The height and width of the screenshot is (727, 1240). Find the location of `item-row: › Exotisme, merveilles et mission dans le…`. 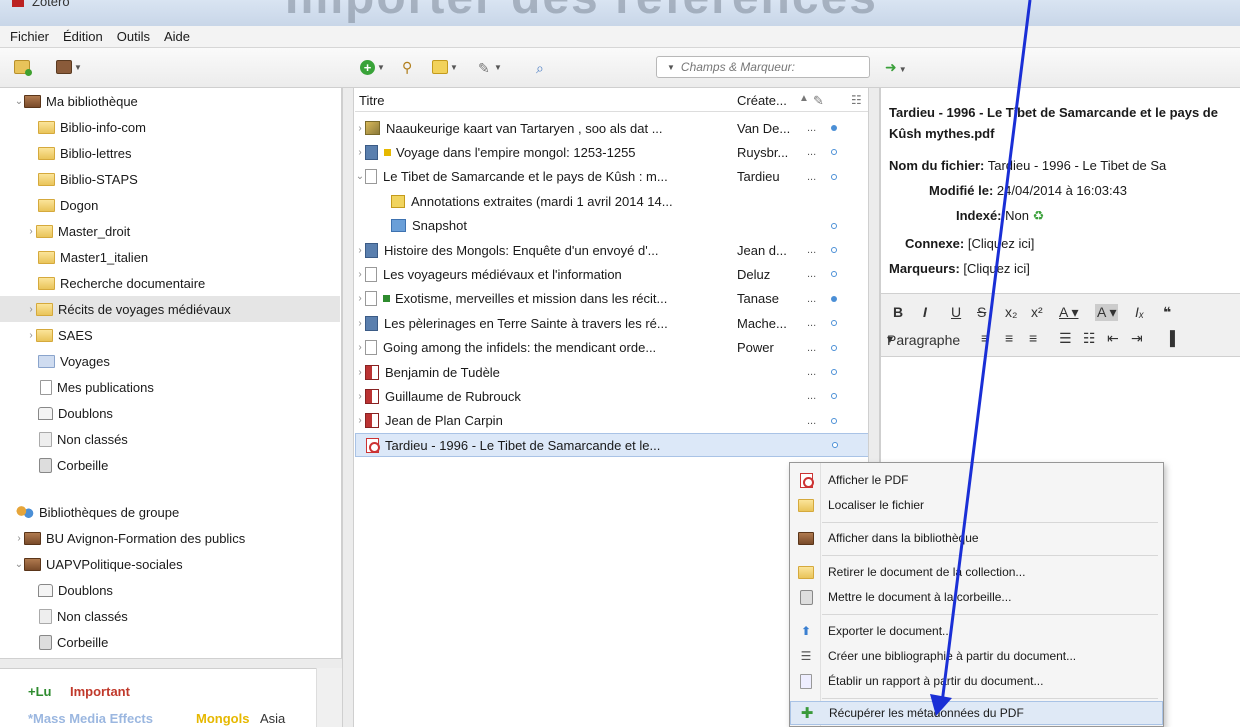

item-row: › Exotisme, merveilles et mission dans le… is located at coordinates (612, 299).